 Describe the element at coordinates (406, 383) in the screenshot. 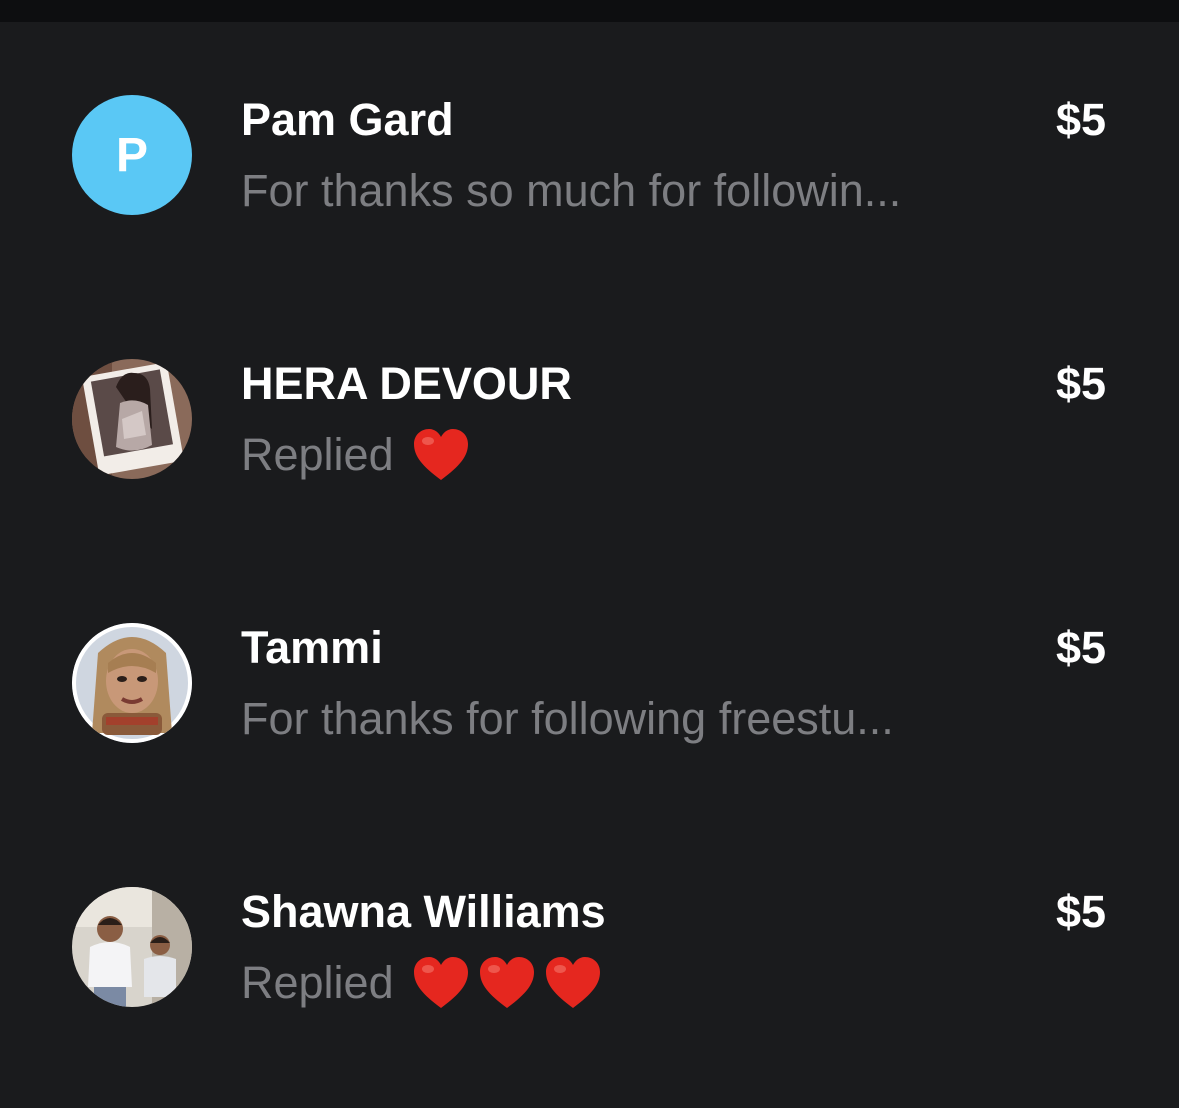

I see `sender-name: HERA DEVOUR` at that location.